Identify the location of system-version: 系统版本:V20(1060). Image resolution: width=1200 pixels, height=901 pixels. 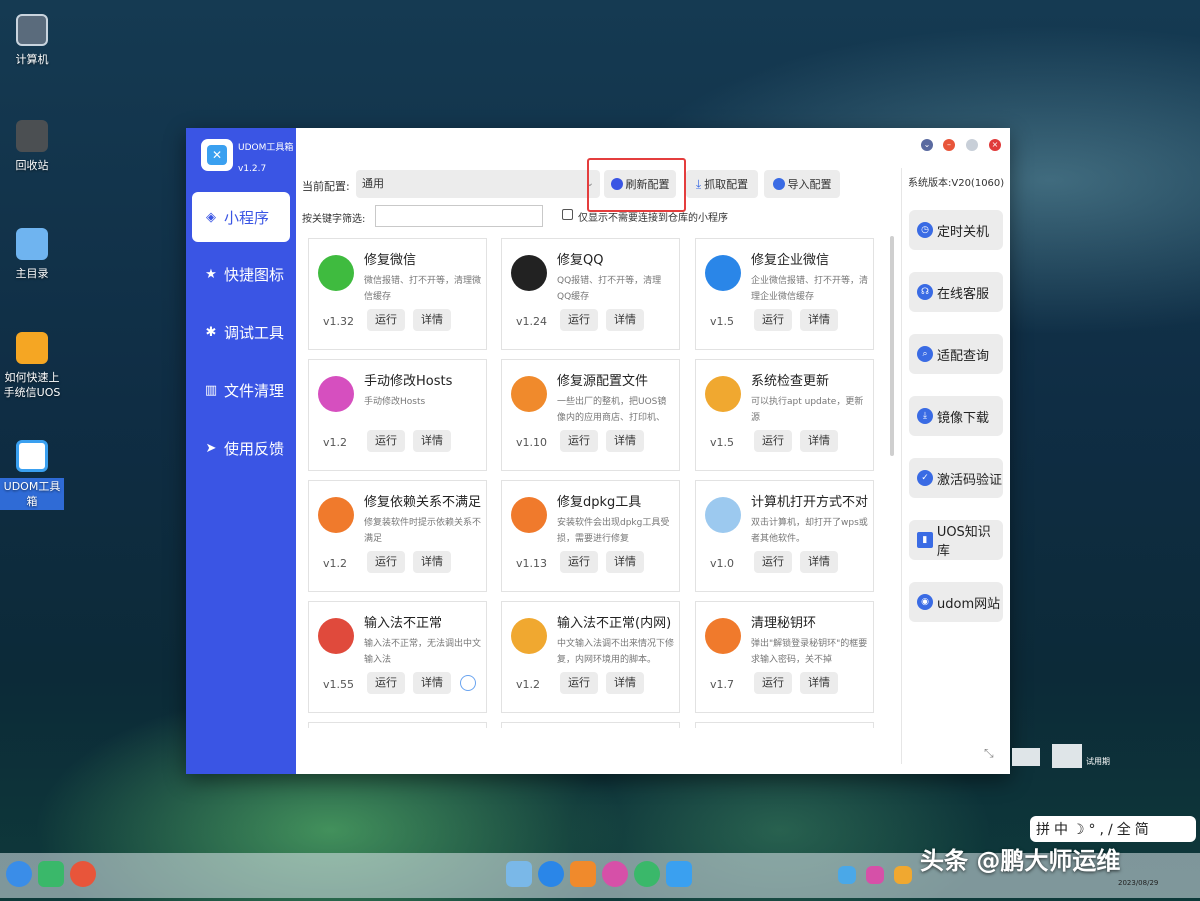
(956, 183).